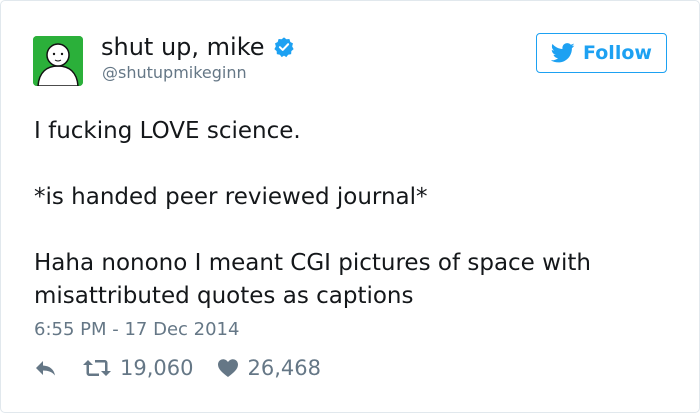 This screenshot has width=700, height=413. What do you see at coordinates (136, 330) in the screenshot?
I see `timestamp: 6:55 PM - 17 Dec 2014` at bounding box center [136, 330].